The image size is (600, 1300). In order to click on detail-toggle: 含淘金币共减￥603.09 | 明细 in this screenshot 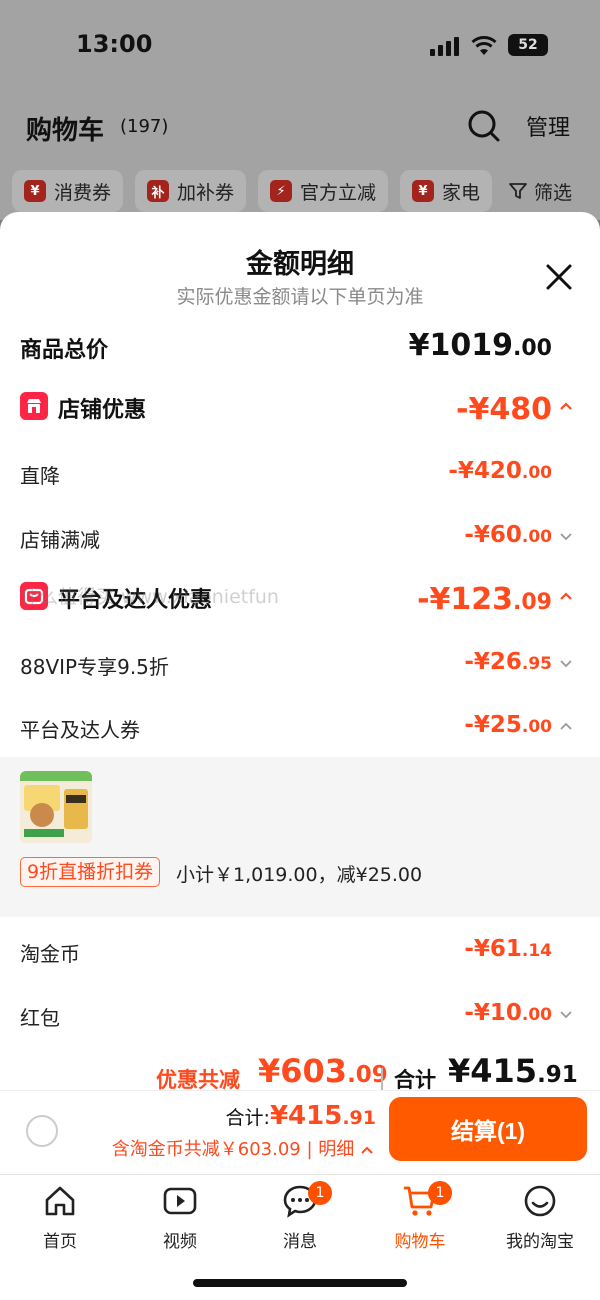, I will do `click(243, 1148)`.